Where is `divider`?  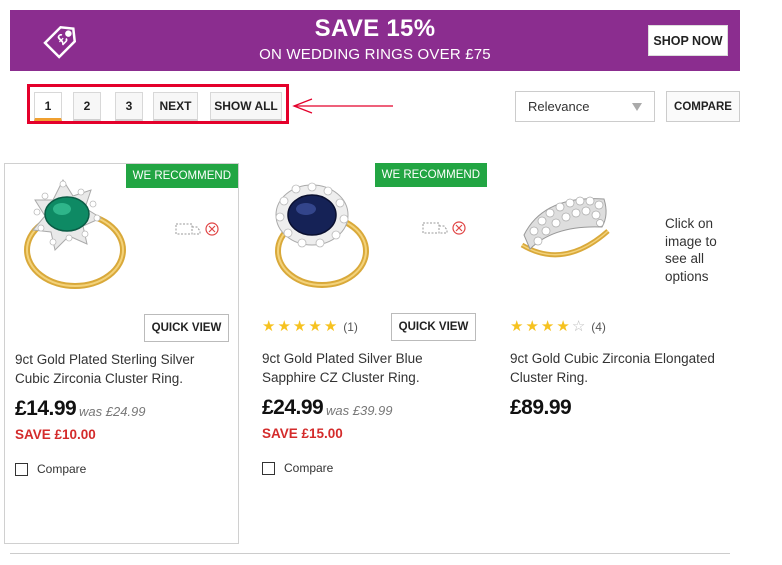 divider is located at coordinates (370, 553).